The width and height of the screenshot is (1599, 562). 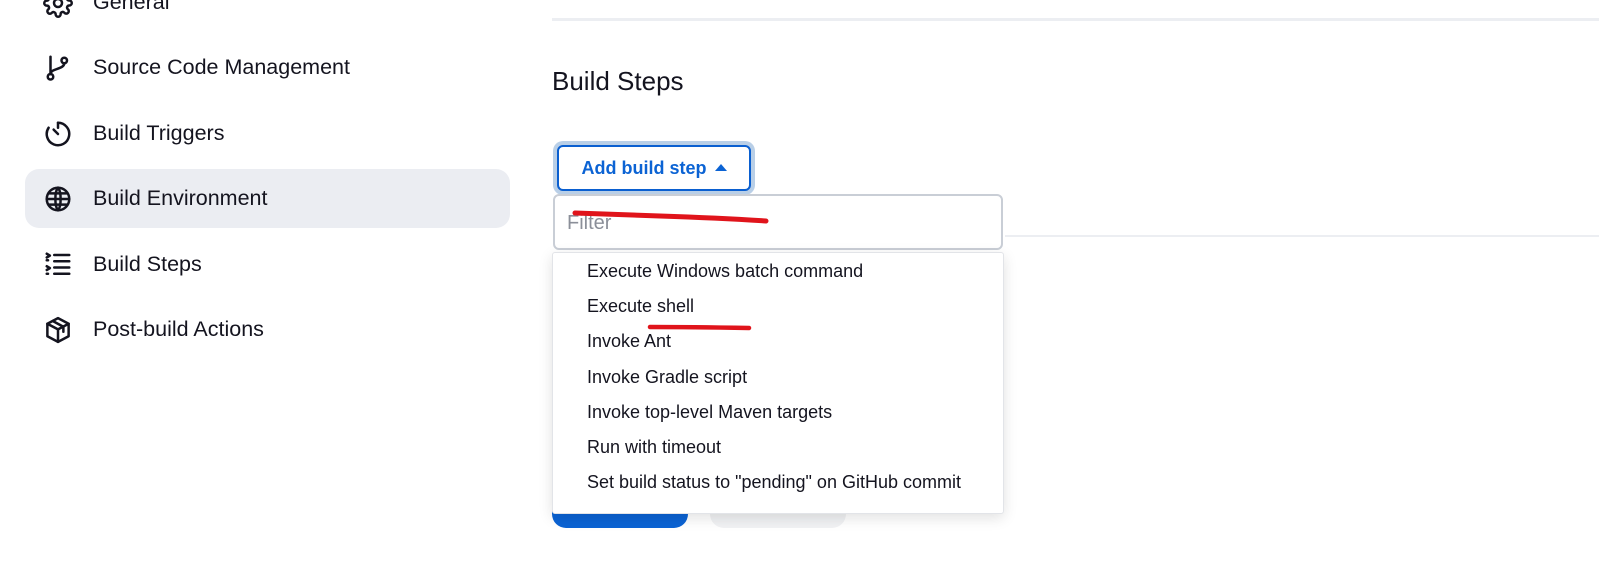 What do you see at coordinates (720, 167) in the screenshot?
I see `caret-up-icon` at bounding box center [720, 167].